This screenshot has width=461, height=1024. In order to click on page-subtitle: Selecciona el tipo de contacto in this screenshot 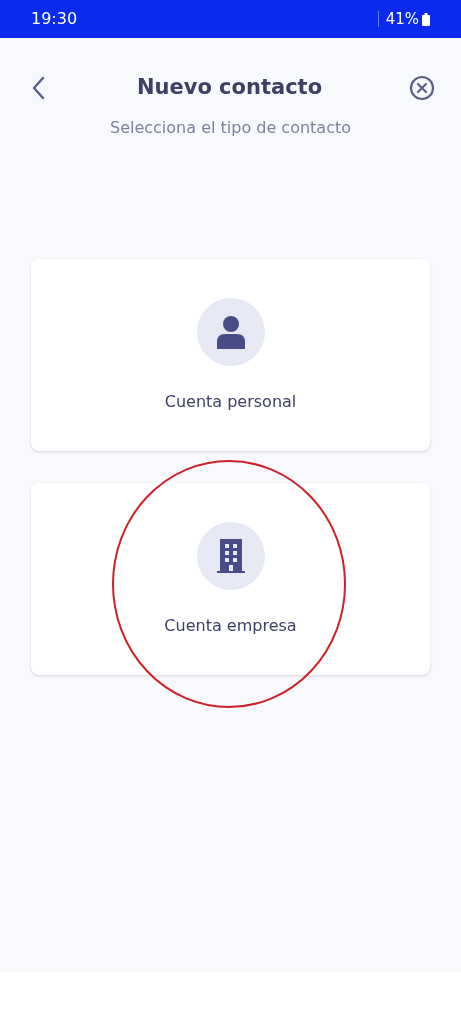, I will do `click(230, 127)`.